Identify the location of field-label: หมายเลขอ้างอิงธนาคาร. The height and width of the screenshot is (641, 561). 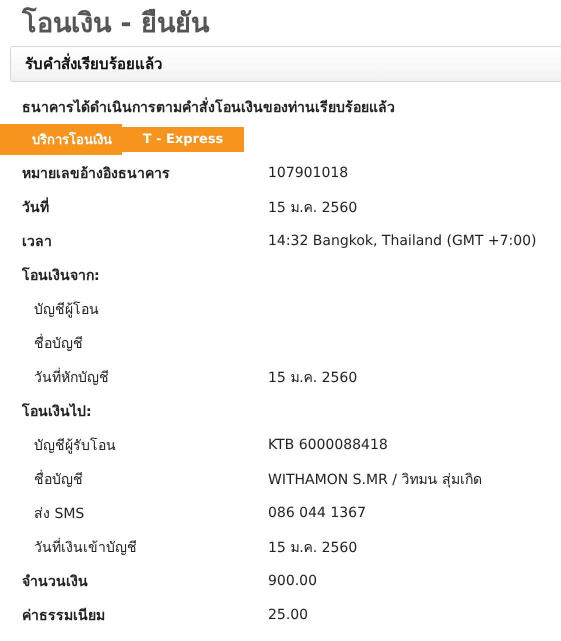
(96, 174).